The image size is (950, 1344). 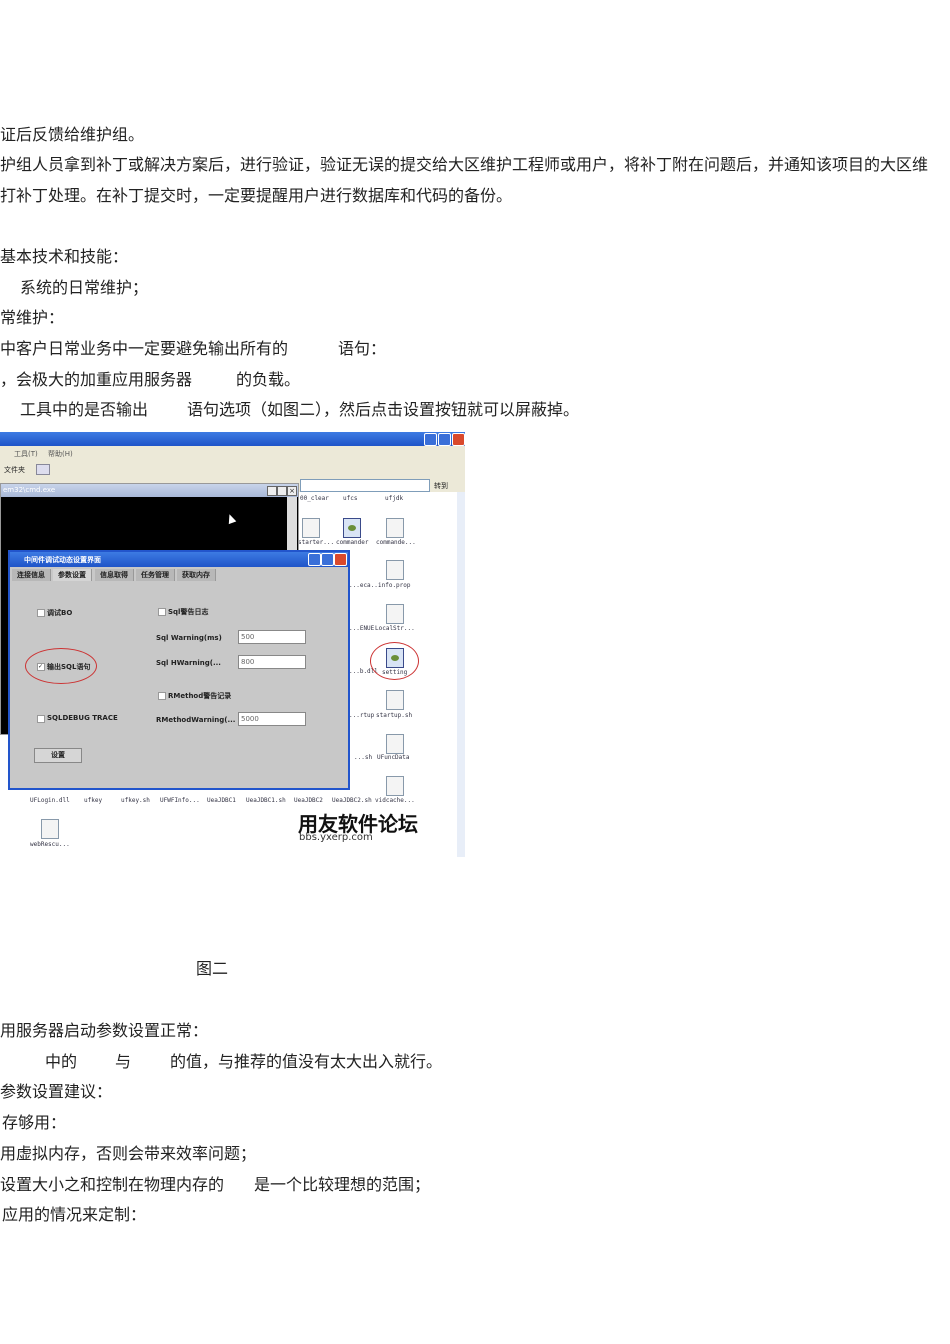 What do you see at coordinates (60, 613) in the screenshot?
I see `debug-bo-label: 调试BO` at bounding box center [60, 613].